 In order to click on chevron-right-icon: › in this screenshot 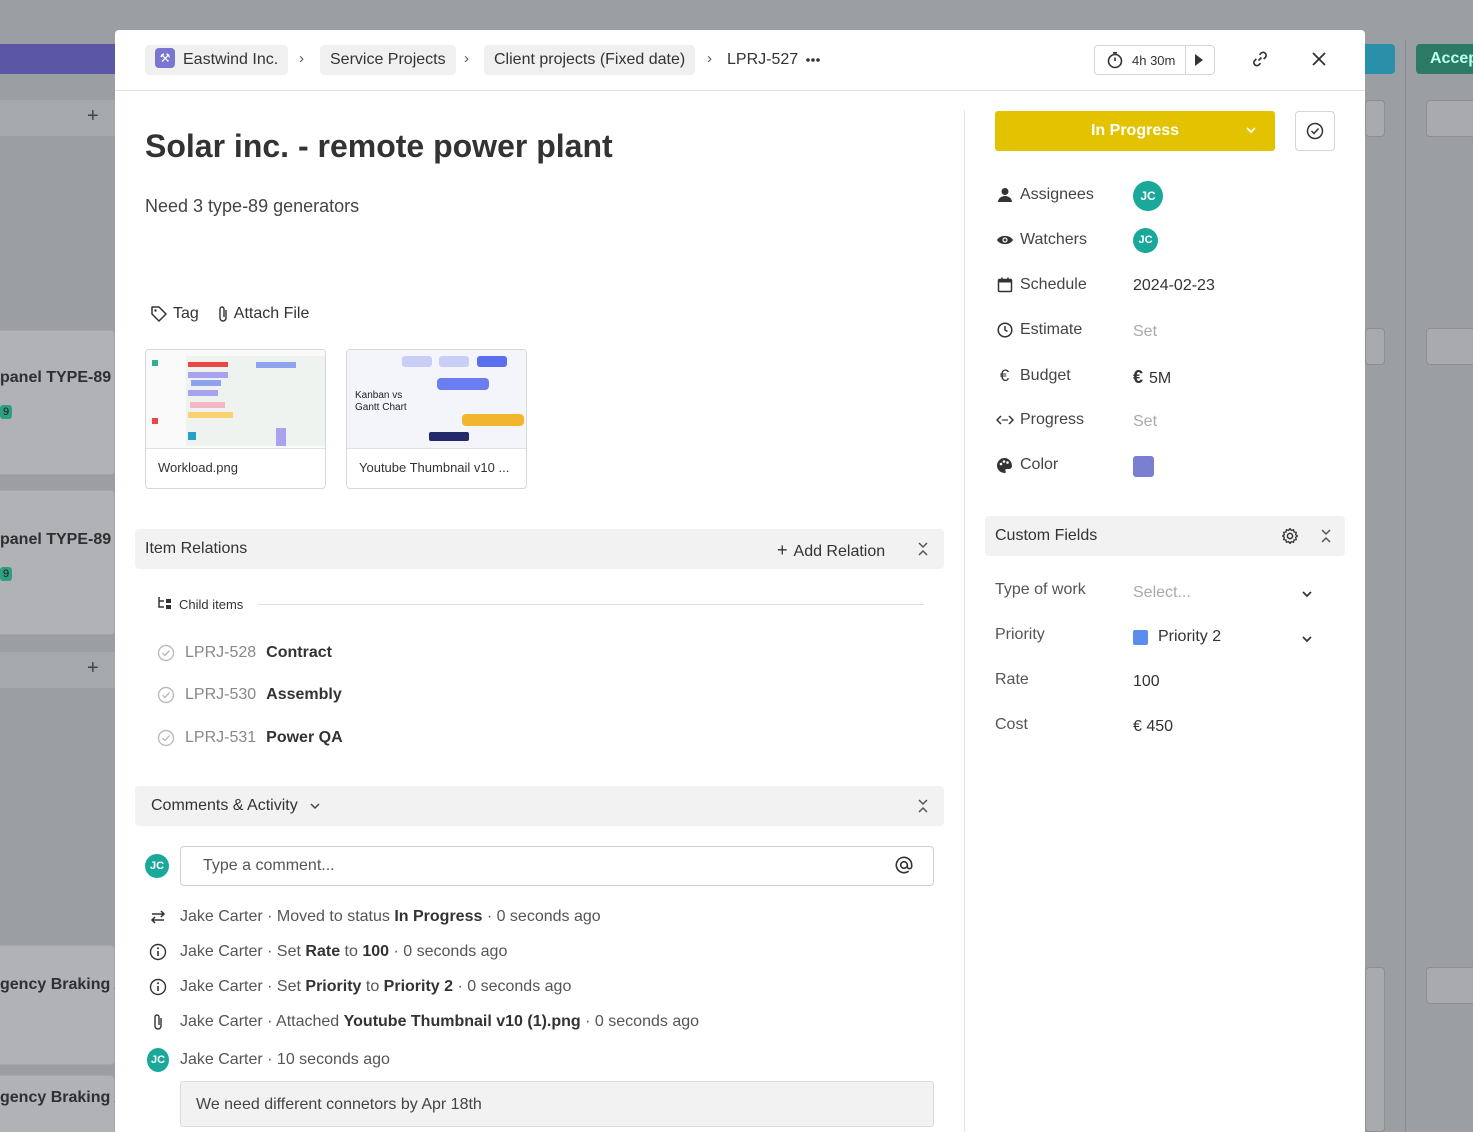, I will do `click(709, 58)`.